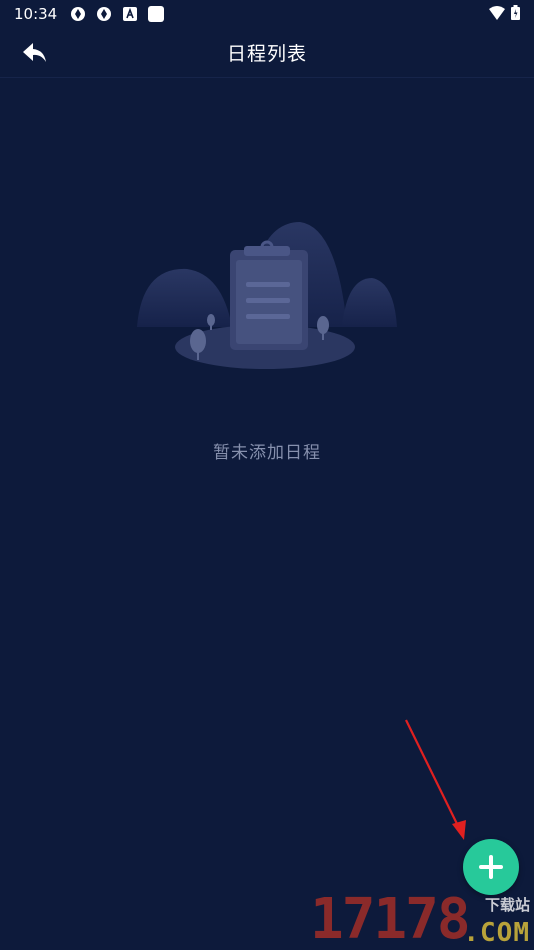 Image resolution: width=534 pixels, height=950 pixels. I want to click on plus-icon, so click(491, 867).